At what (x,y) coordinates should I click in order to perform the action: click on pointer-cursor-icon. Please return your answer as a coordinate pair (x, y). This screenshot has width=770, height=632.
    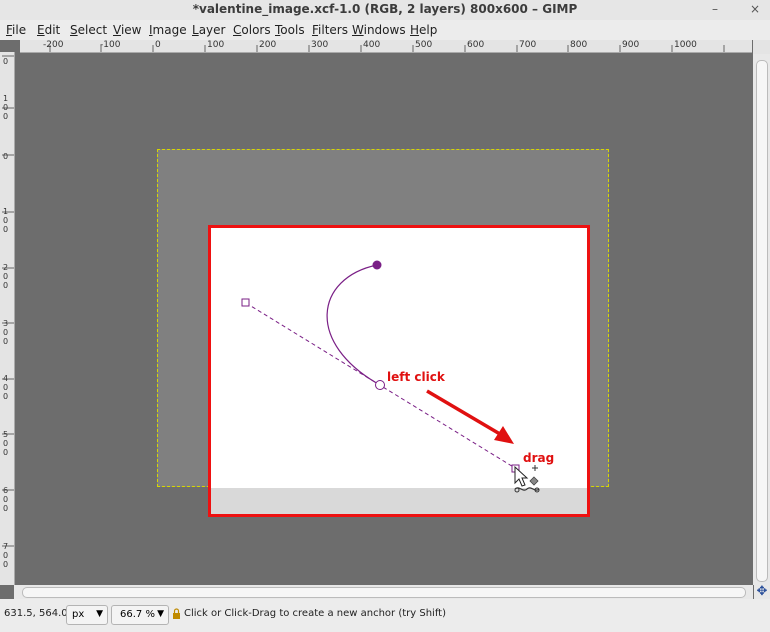
    Looking at the image, I should click on (521, 476).